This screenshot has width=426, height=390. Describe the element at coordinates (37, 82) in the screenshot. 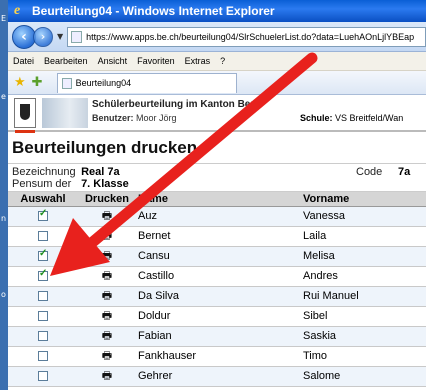

I see `add-favorite-icon: ✚` at that location.